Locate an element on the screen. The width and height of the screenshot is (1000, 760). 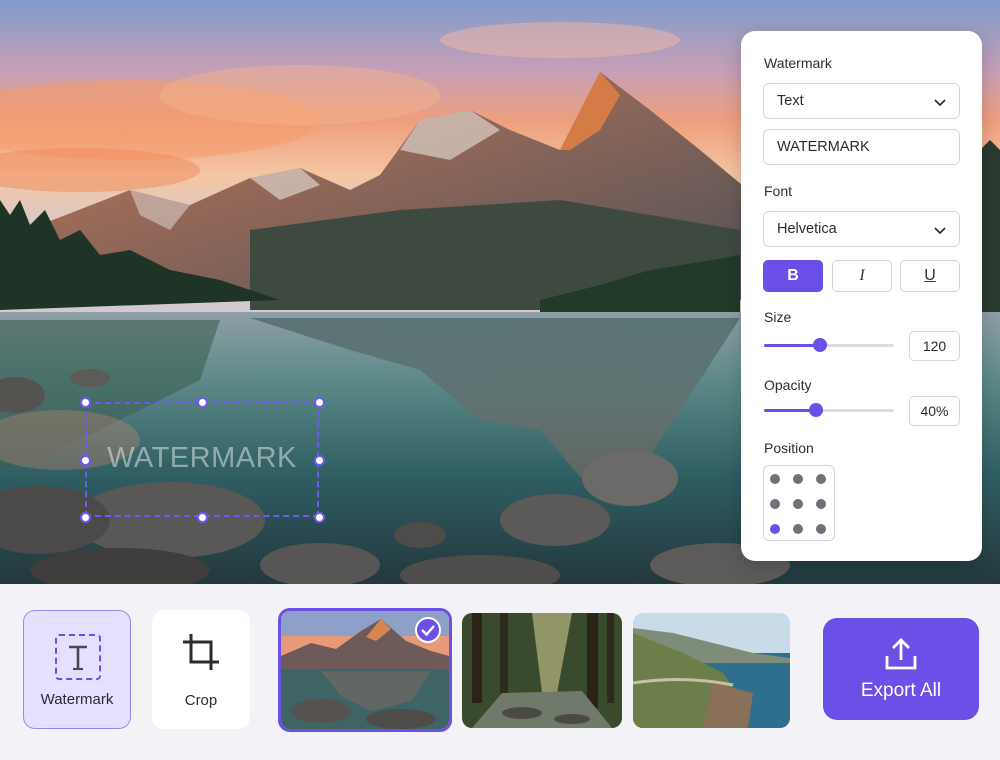
position-middle-center is located at coordinates (798, 504).